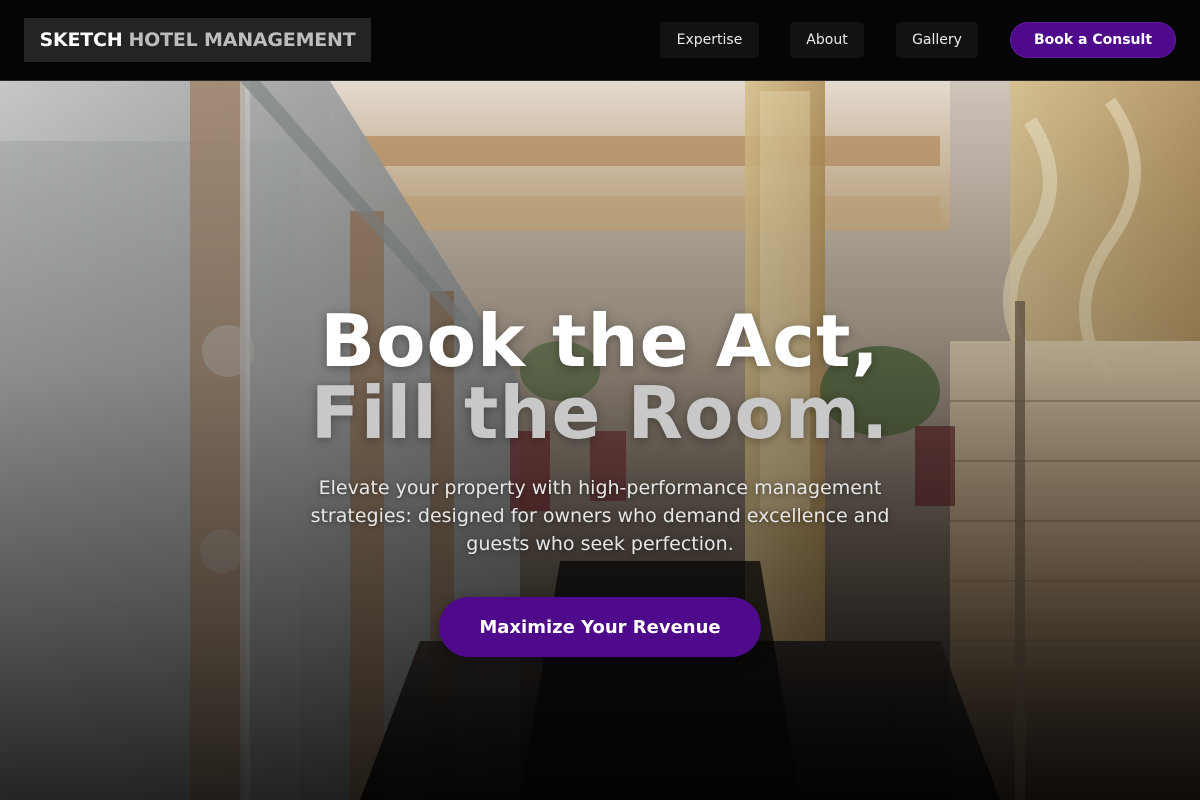  Describe the element at coordinates (937, 40) in the screenshot. I see `nav-gallery-link: Gallery` at that location.